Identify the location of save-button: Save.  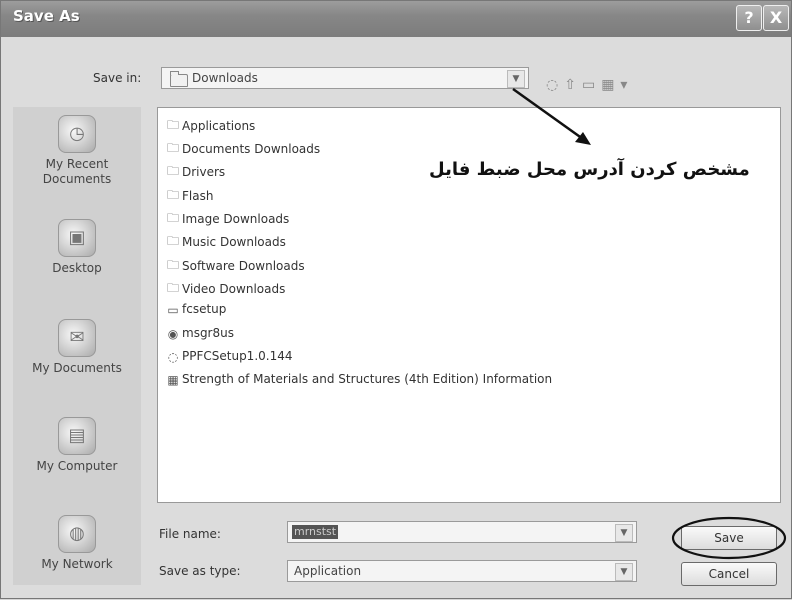
(729, 538).